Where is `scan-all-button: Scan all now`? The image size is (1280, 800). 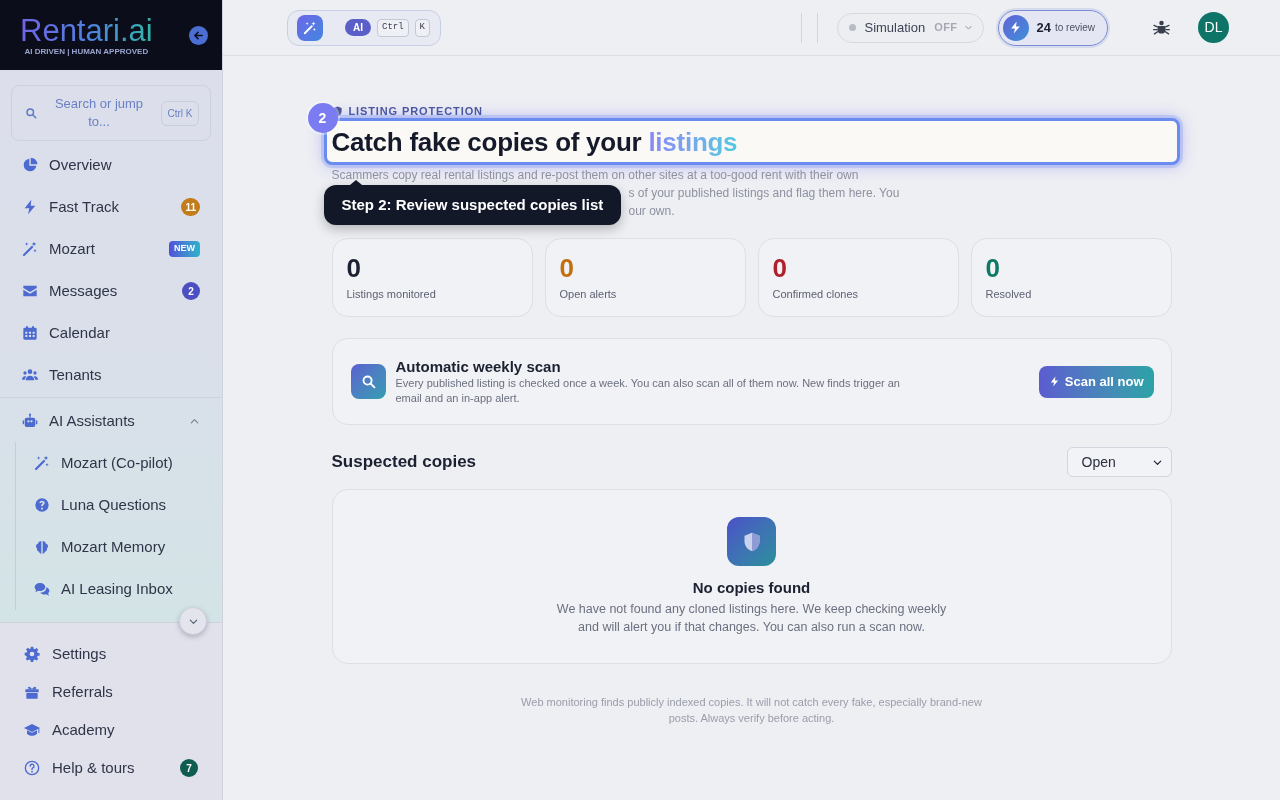 scan-all-button: Scan all now is located at coordinates (1096, 381).